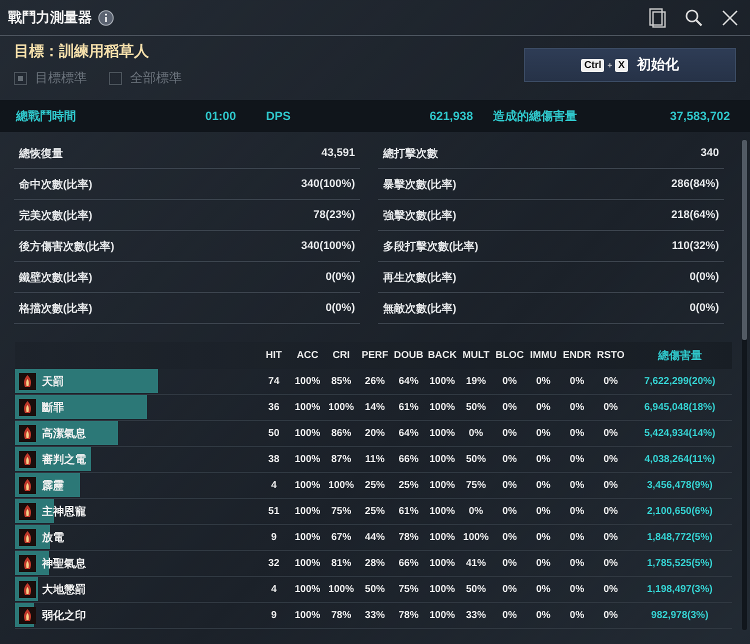  What do you see at coordinates (744, 385) in the screenshot?
I see `scrollbar` at bounding box center [744, 385].